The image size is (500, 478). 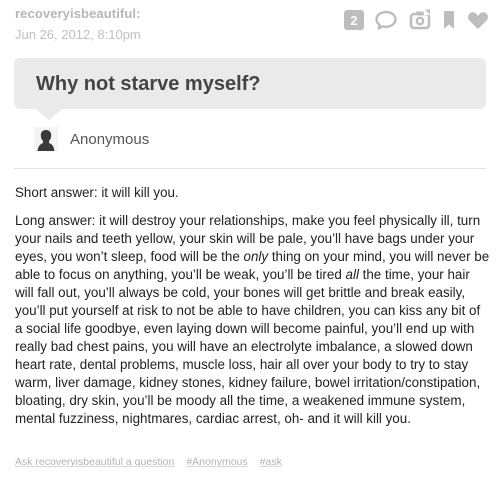 What do you see at coordinates (250, 168) in the screenshot?
I see `divider` at bounding box center [250, 168].